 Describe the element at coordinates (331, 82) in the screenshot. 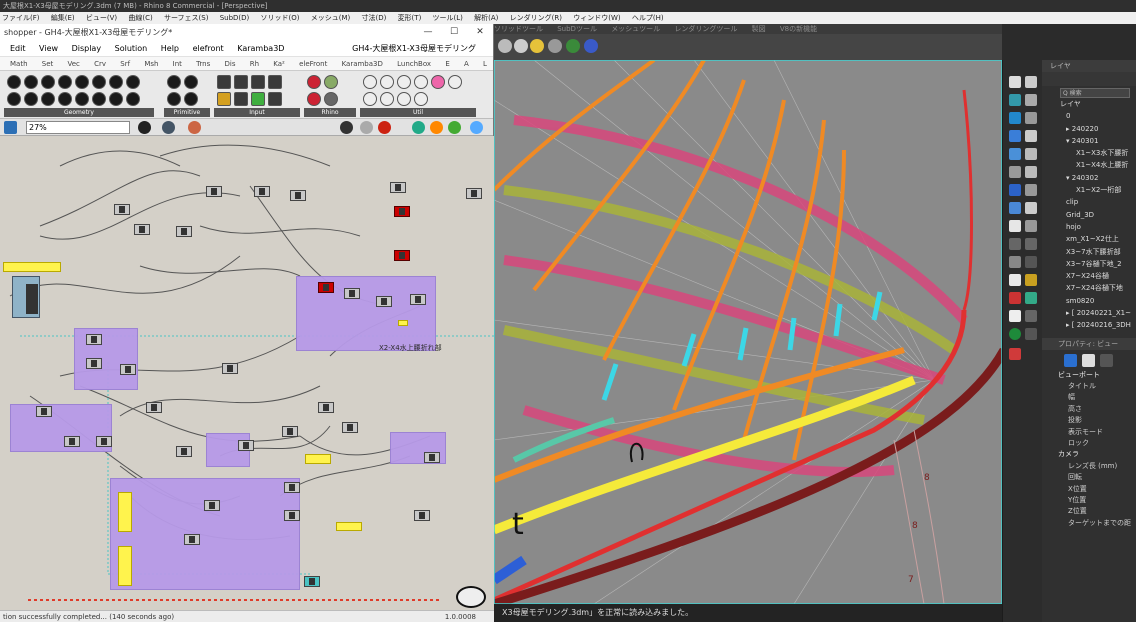

I see `layer-icon` at that location.